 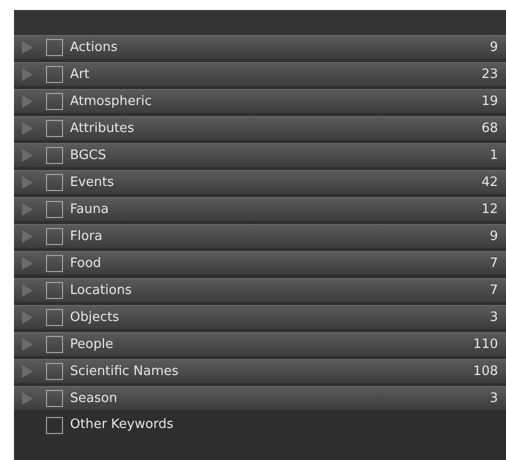 I want to click on category-row: Attributes 68, so click(x=260, y=128).